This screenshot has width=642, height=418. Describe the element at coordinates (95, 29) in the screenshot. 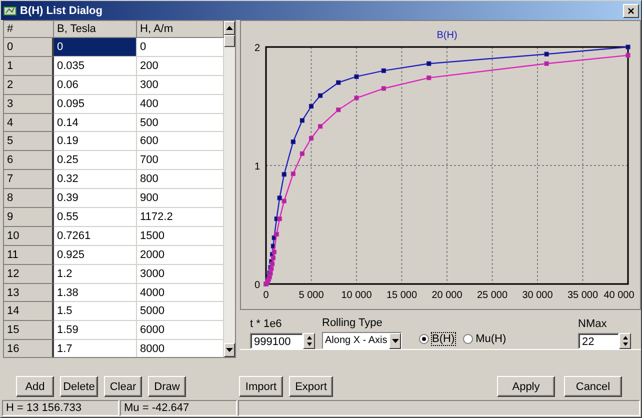

I see `column-header: B, Tesla` at that location.